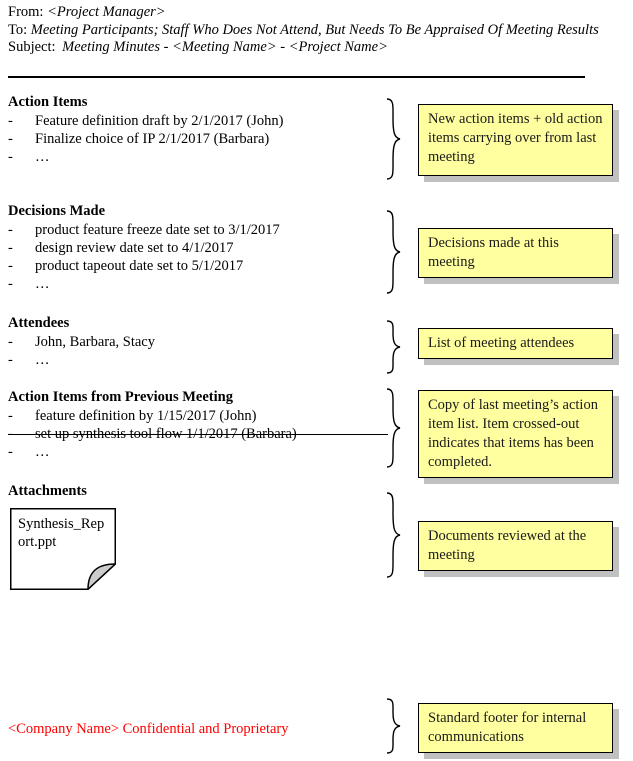 This screenshot has width=633, height=761. Describe the element at coordinates (18, 29) in the screenshot. I see `to-label: To:` at that location.